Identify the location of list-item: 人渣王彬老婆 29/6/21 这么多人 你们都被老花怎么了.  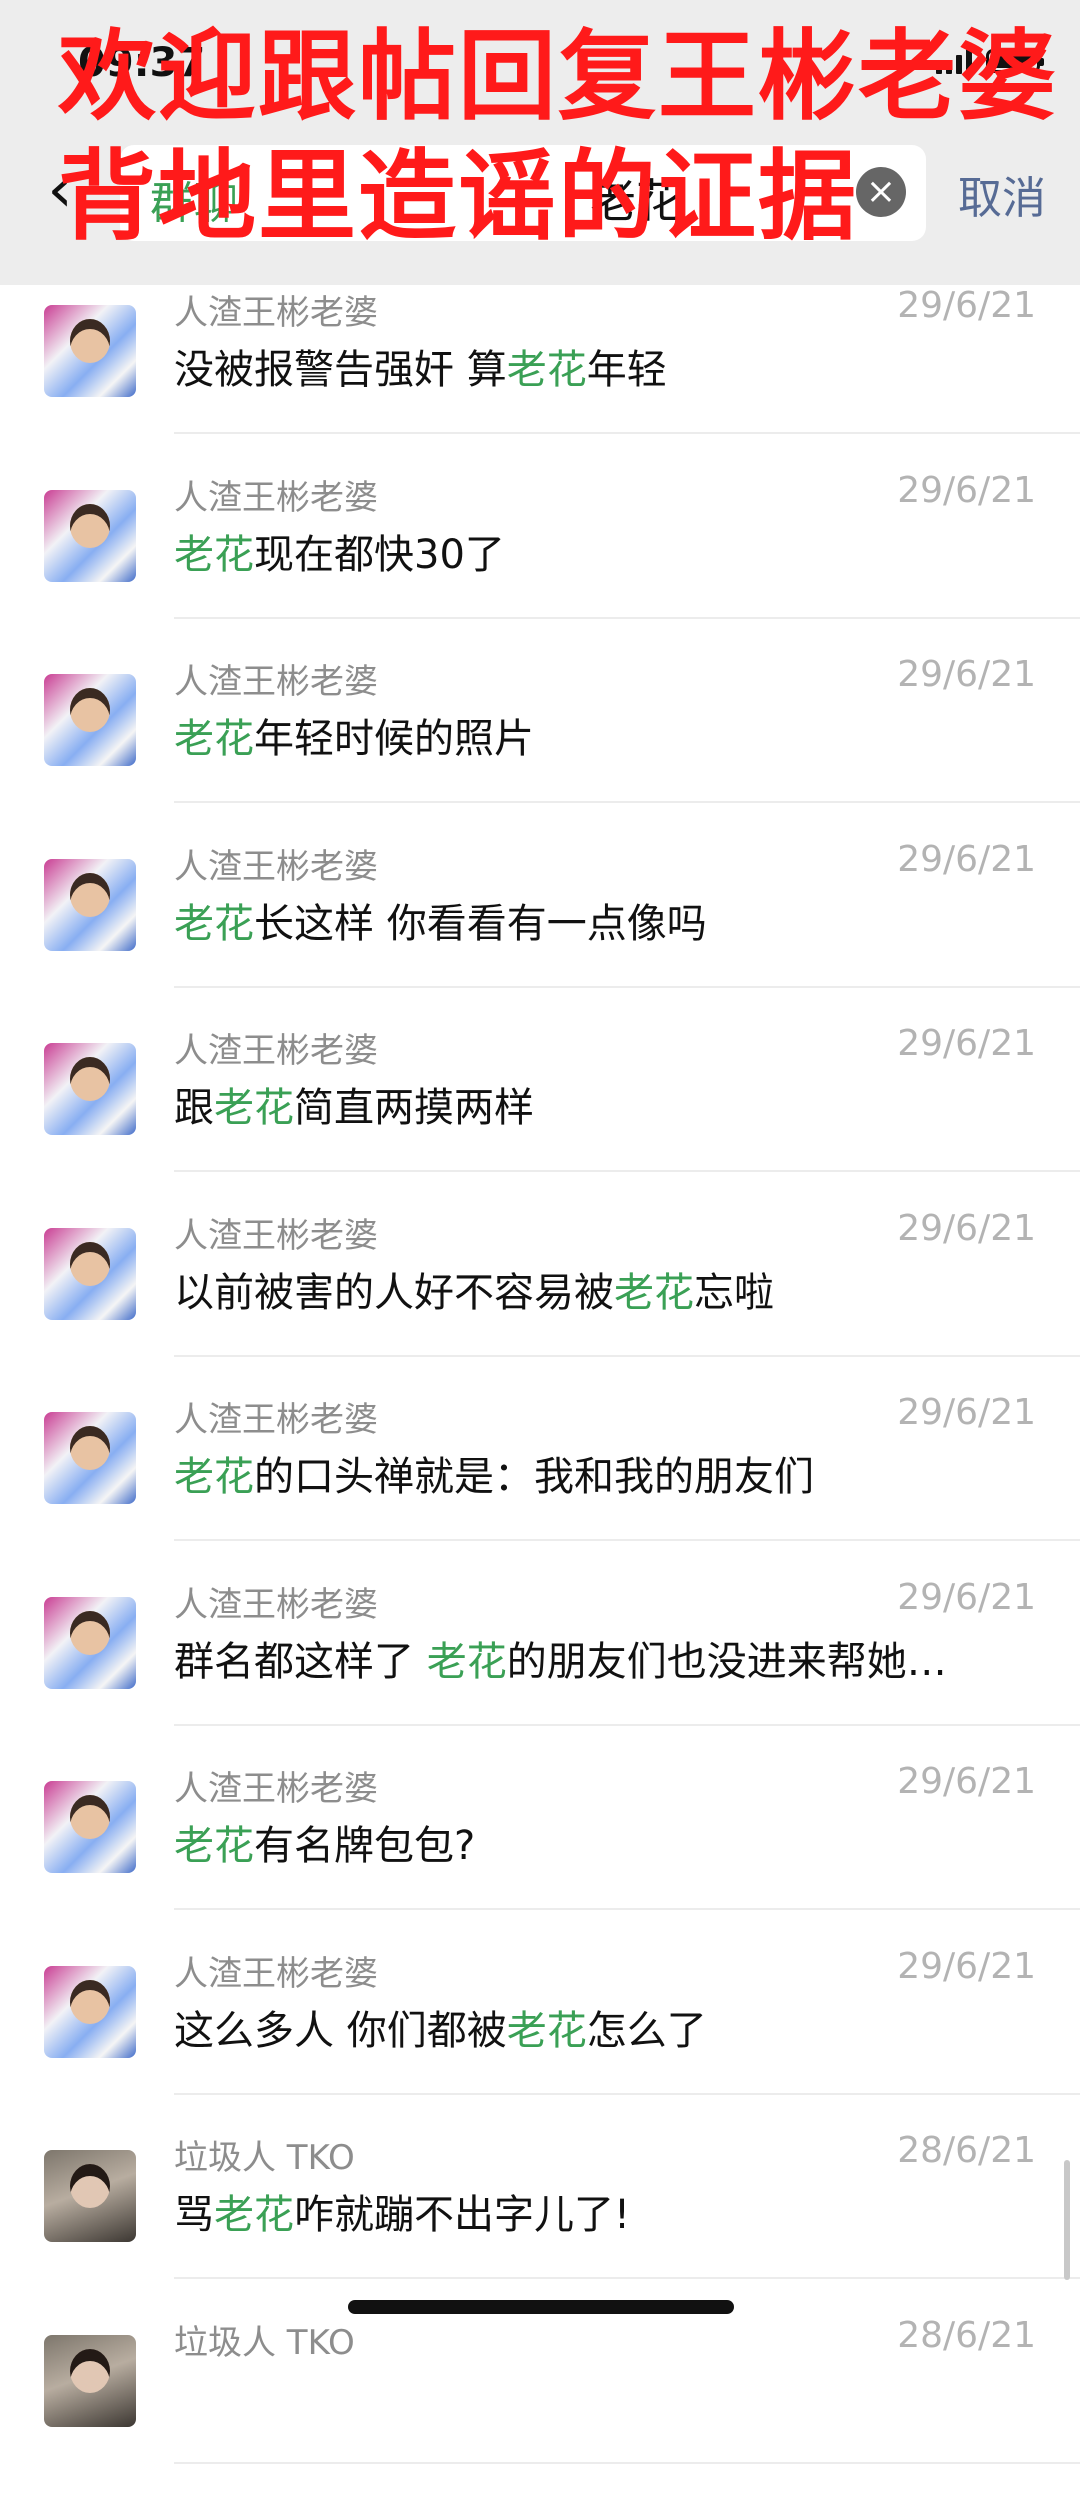
(540, 2038).